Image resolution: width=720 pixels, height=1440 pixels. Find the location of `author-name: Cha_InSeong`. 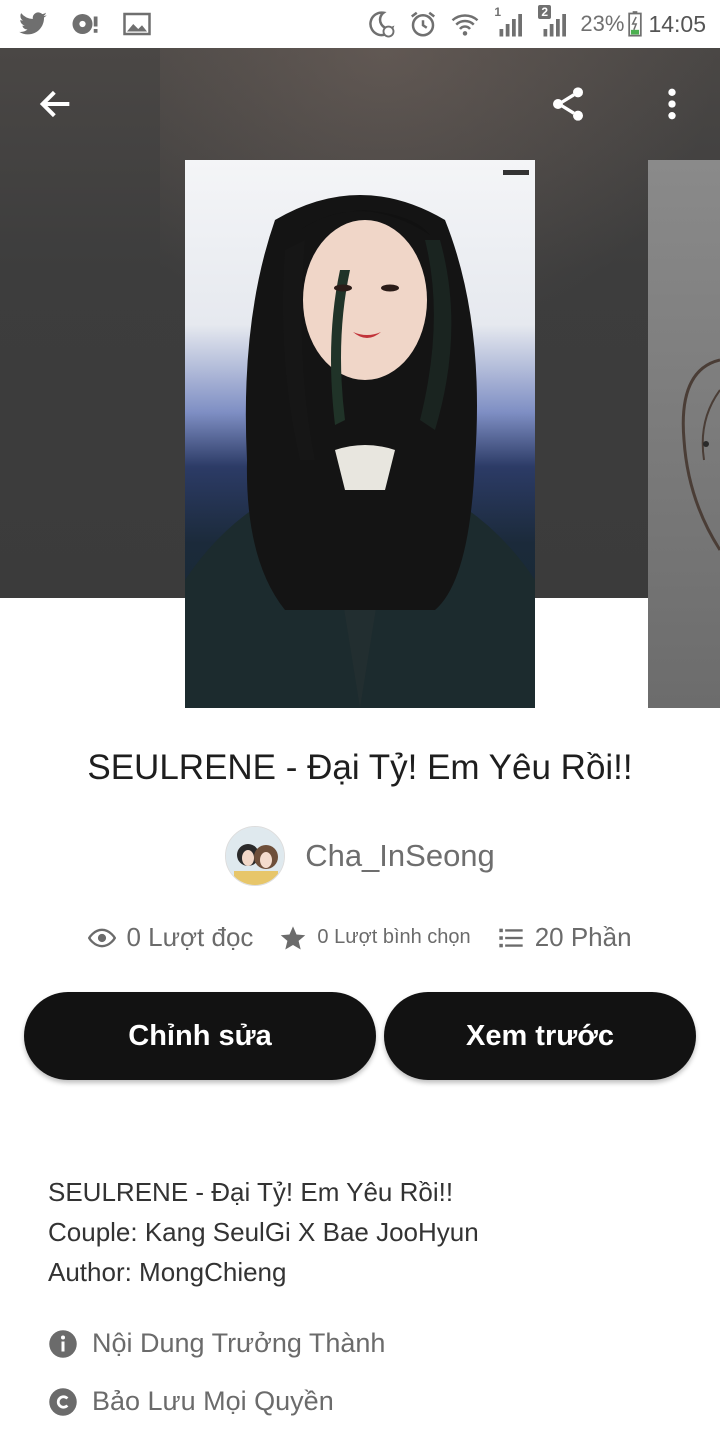

author-name: Cha_InSeong is located at coordinates (400, 856).